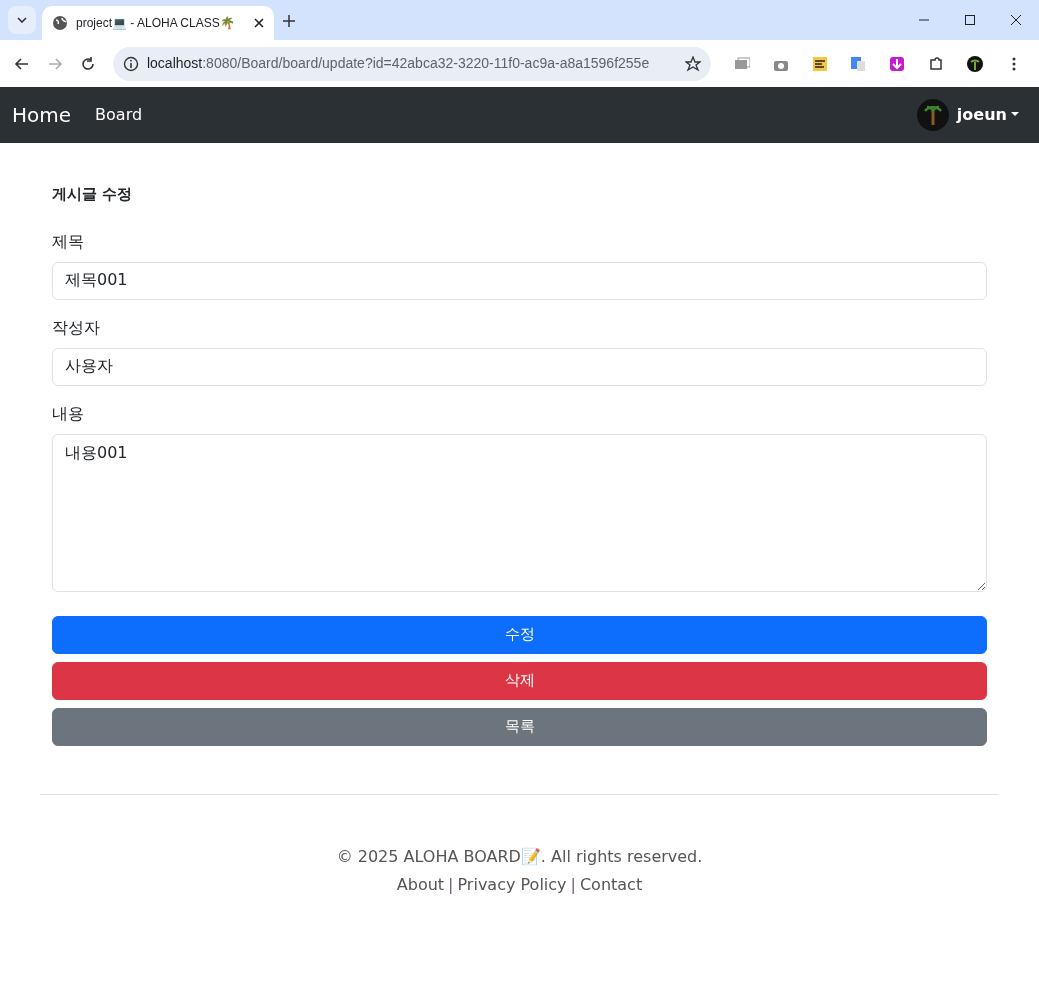 The width and height of the screenshot is (1039, 995). What do you see at coordinates (519, 634) in the screenshot?
I see `action-button: 수정` at bounding box center [519, 634].